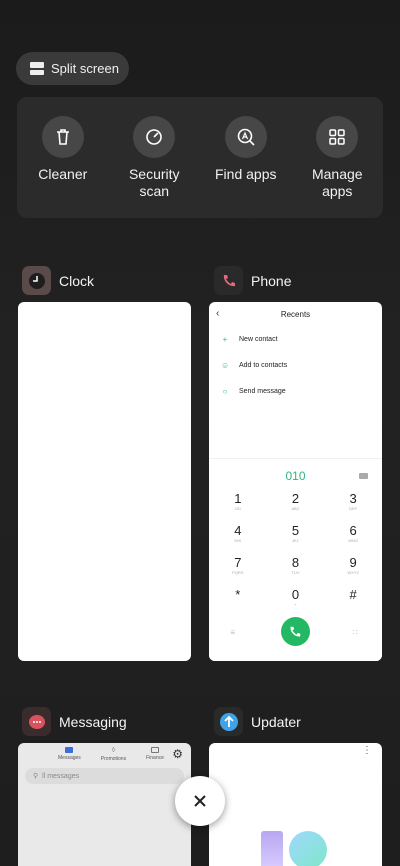  What do you see at coordinates (296, 569) in the screenshot?
I see `dial-key-8: 8 TUV` at bounding box center [296, 569].